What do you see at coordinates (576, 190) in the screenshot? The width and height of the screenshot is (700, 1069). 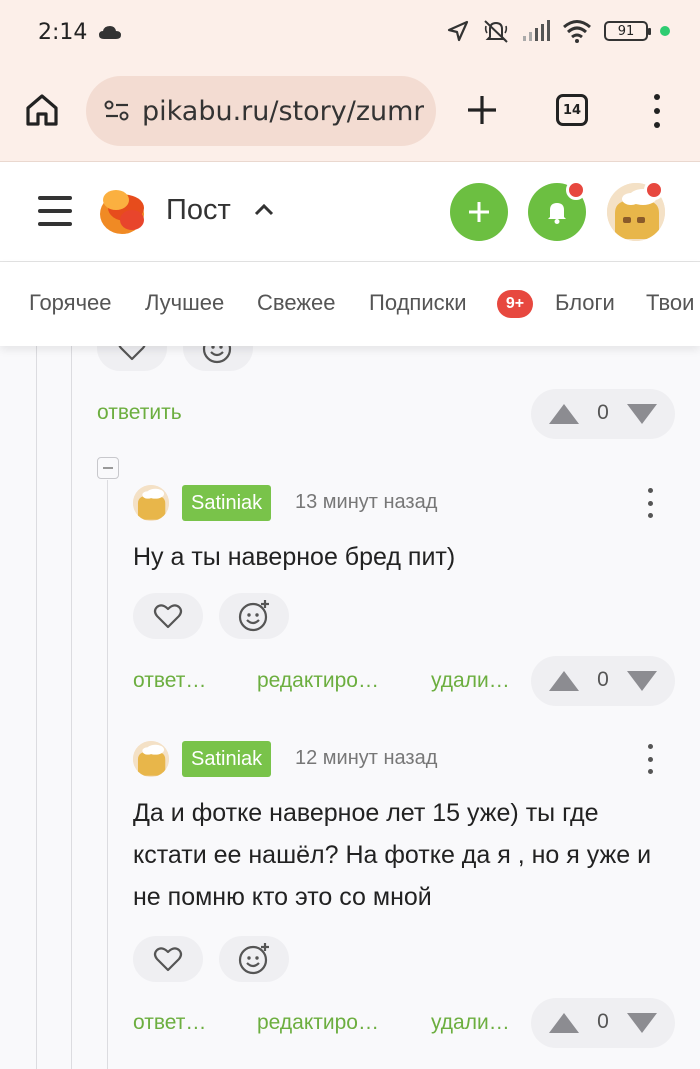 I see `notification-badge` at bounding box center [576, 190].